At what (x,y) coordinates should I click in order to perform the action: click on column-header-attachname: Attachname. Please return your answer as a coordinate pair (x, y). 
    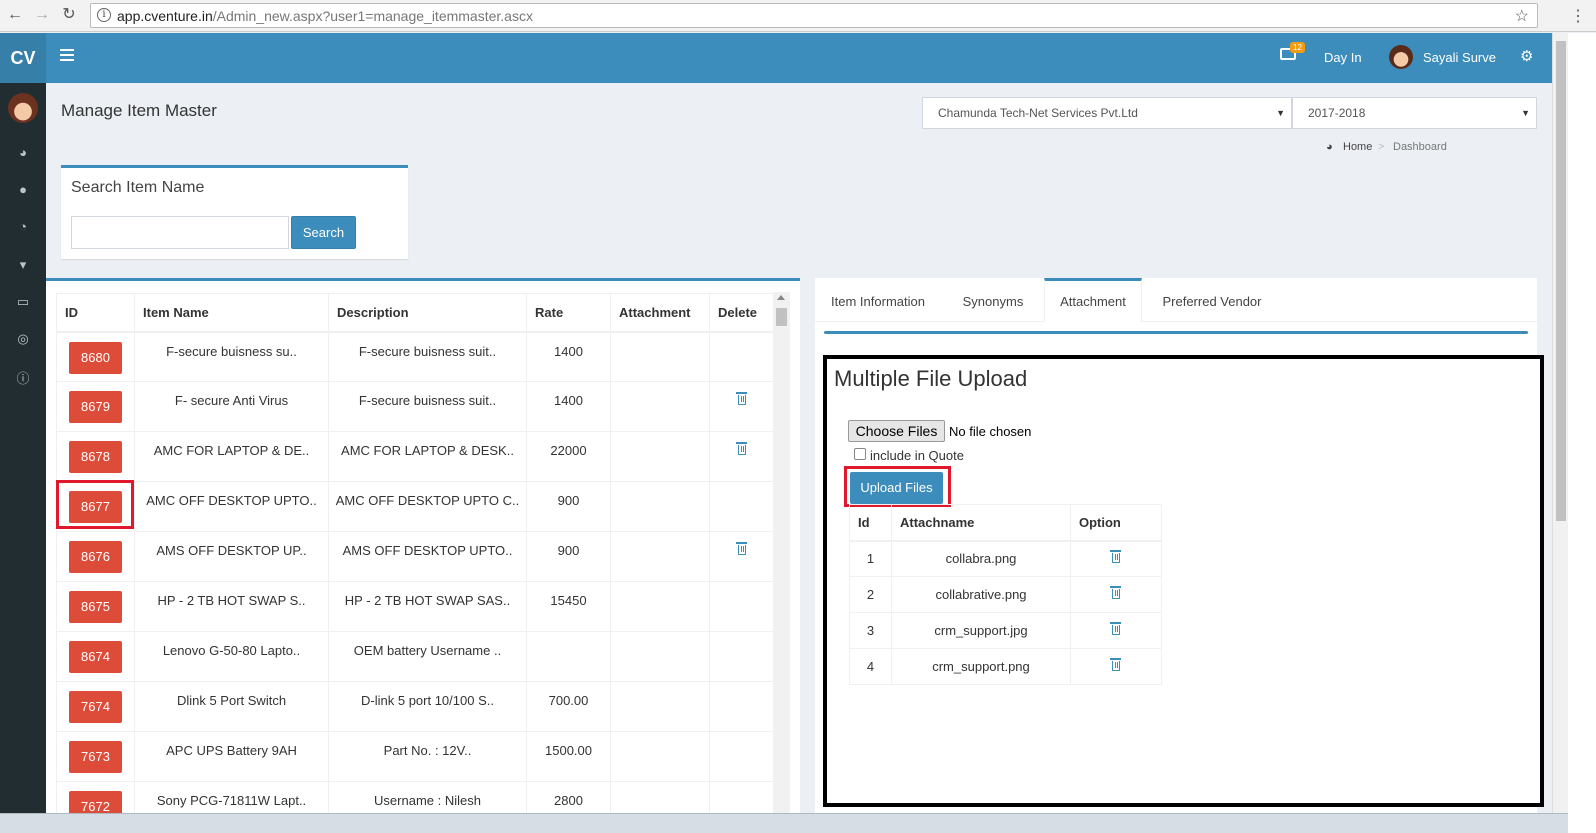
    Looking at the image, I should click on (981, 523).